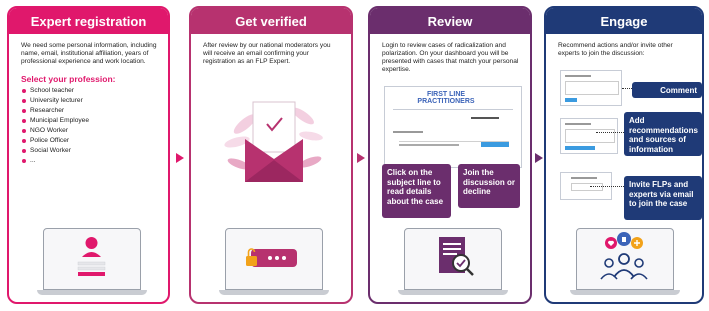 Image resolution: width=709 pixels, height=311 pixels. What do you see at coordinates (273, 141) in the screenshot?
I see `email-envelope-illustration` at bounding box center [273, 141].